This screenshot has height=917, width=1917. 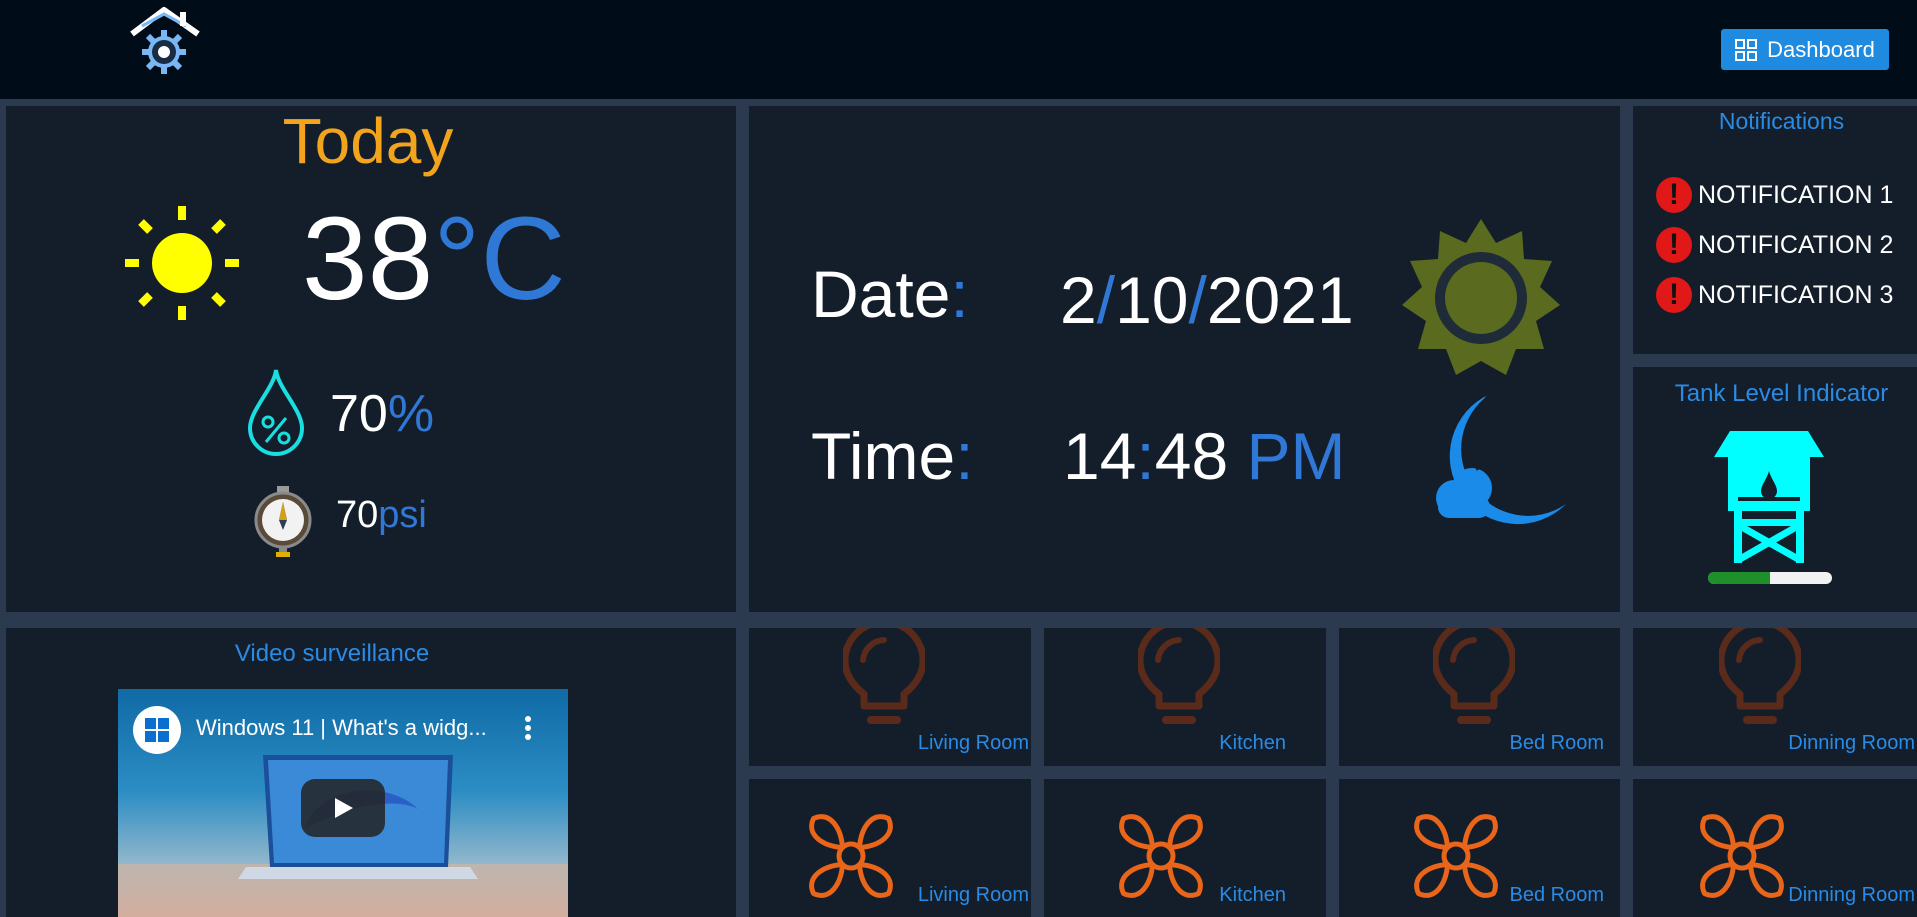 I want to click on pressure-gauge-icon, so click(x=283, y=522).